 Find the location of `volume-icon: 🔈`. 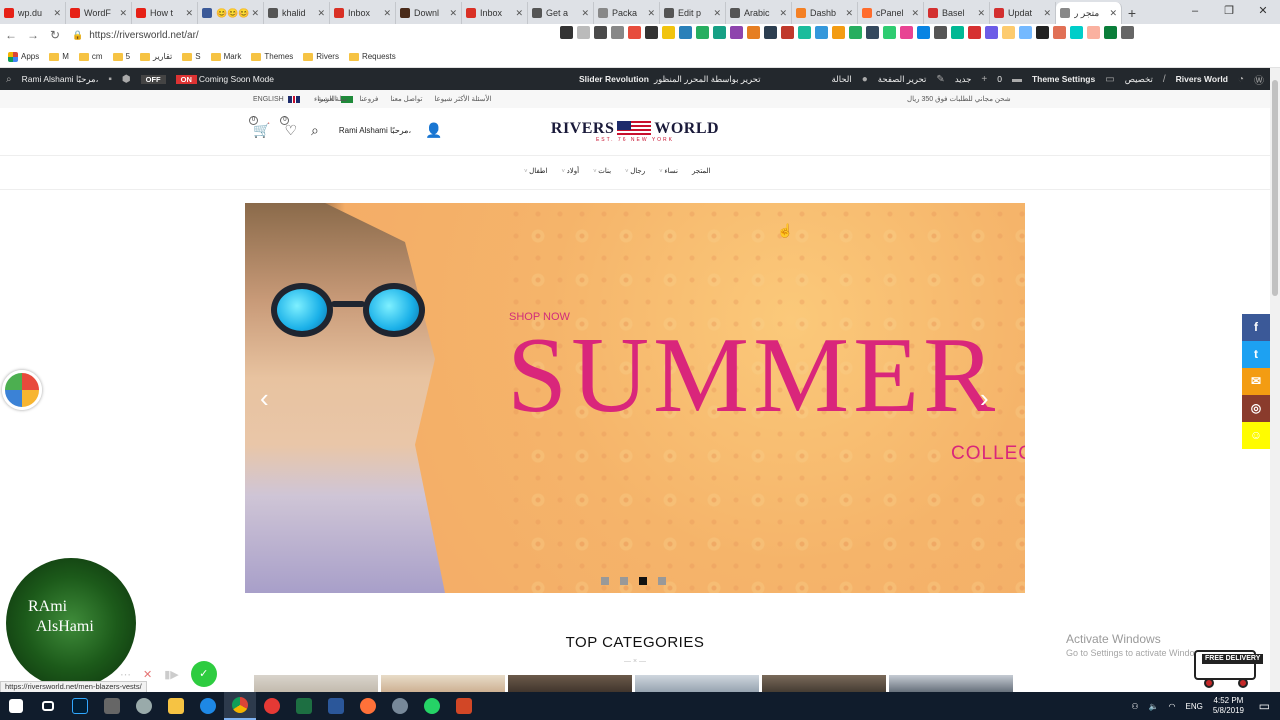

volume-icon: 🔈 is located at coordinates (1154, 706).